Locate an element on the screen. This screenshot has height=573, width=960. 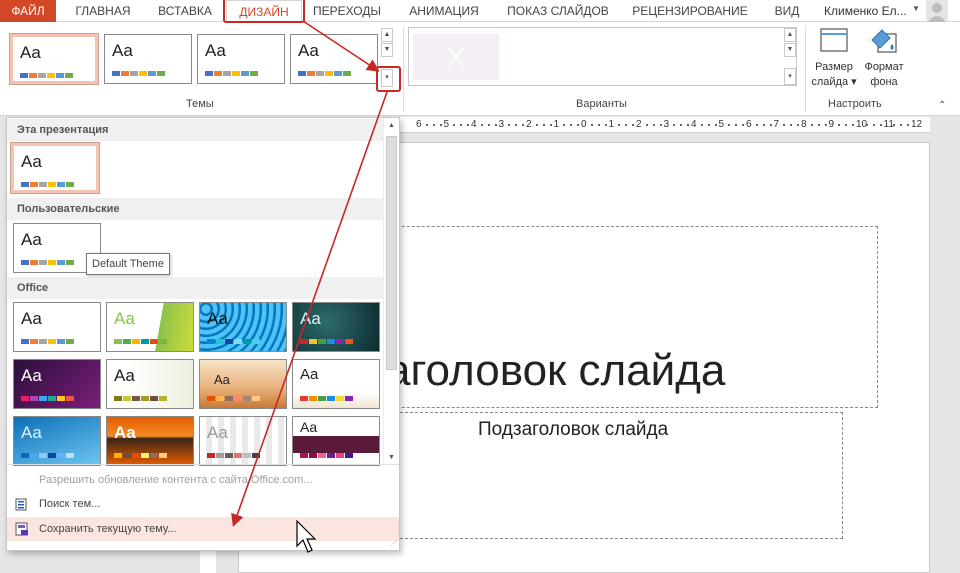
mouse-pointer-icon is located at coordinates (306, 536).